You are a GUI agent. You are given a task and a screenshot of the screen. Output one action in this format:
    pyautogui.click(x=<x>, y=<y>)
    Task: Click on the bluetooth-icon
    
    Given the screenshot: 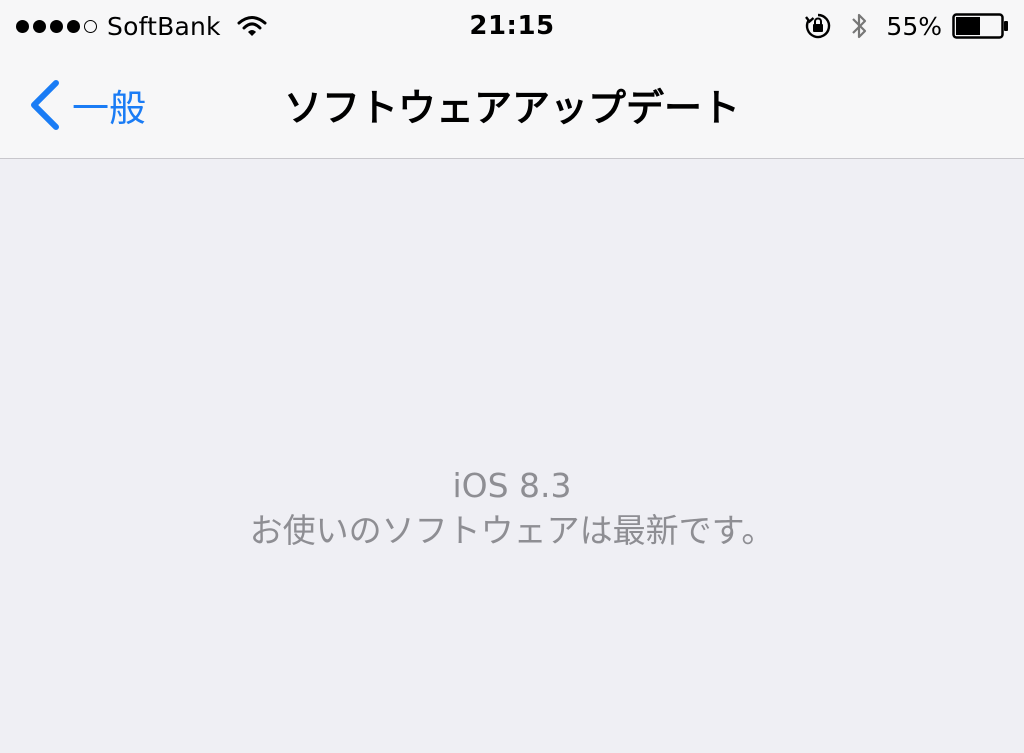 What is the action you would take?
    pyautogui.click(x=859, y=26)
    